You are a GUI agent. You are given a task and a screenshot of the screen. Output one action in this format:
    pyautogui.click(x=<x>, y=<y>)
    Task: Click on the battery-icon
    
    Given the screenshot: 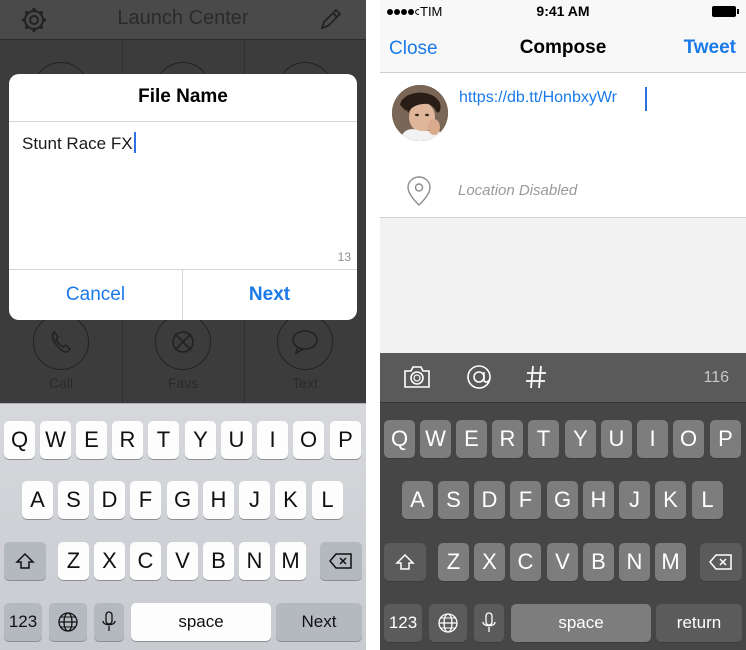 What is the action you would take?
    pyautogui.click(x=724, y=11)
    